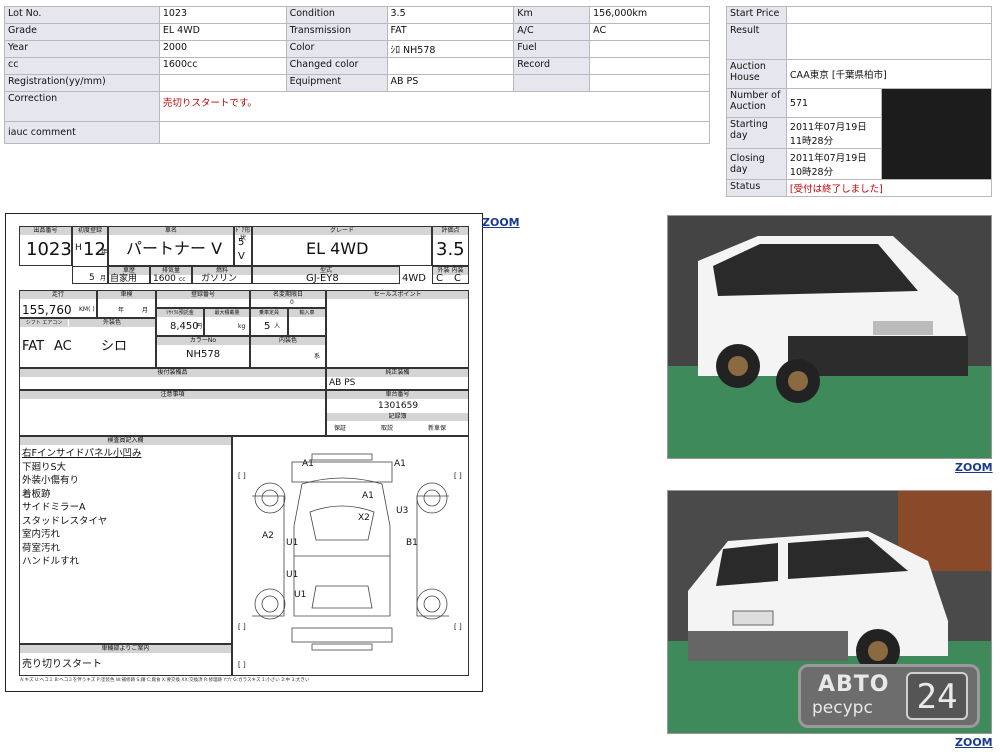 The height and width of the screenshot is (752, 1000). What do you see at coordinates (974, 742) in the screenshot?
I see `zoom-link-photo-rear: ZOOM` at bounding box center [974, 742].